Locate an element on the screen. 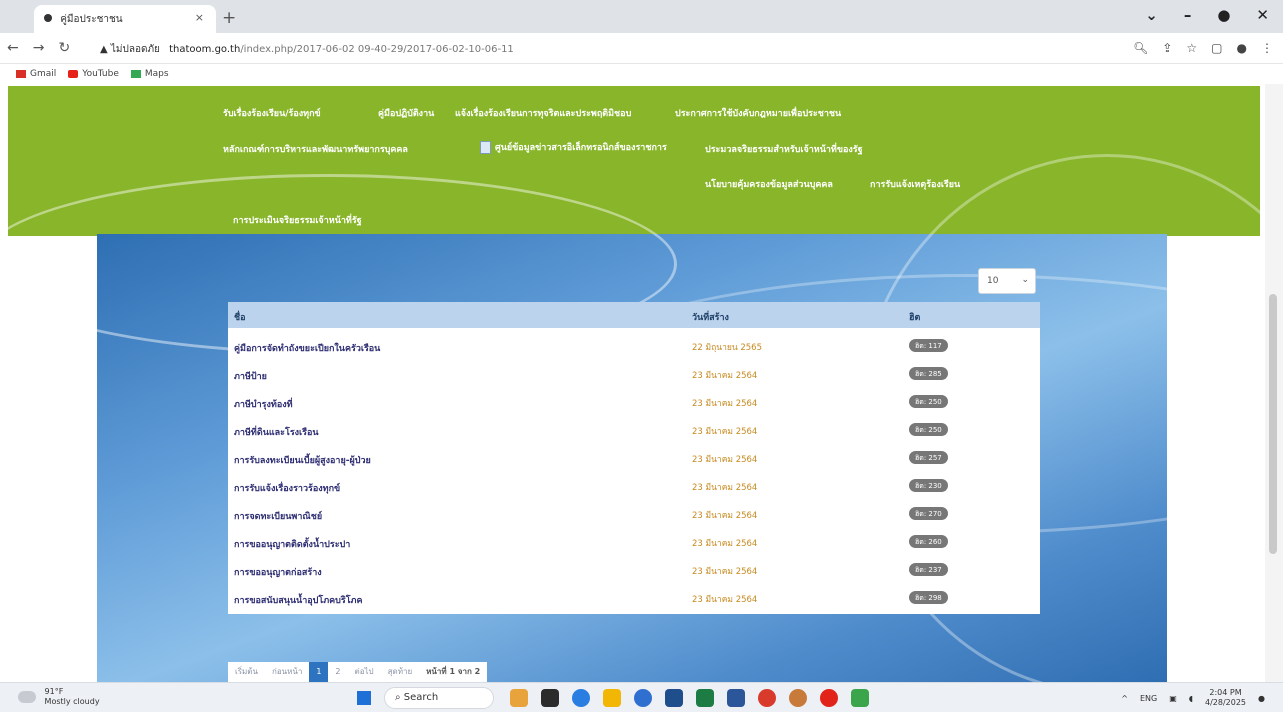 This screenshot has width=1283, height=712. favicon-icon is located at coordinates (48, 18).